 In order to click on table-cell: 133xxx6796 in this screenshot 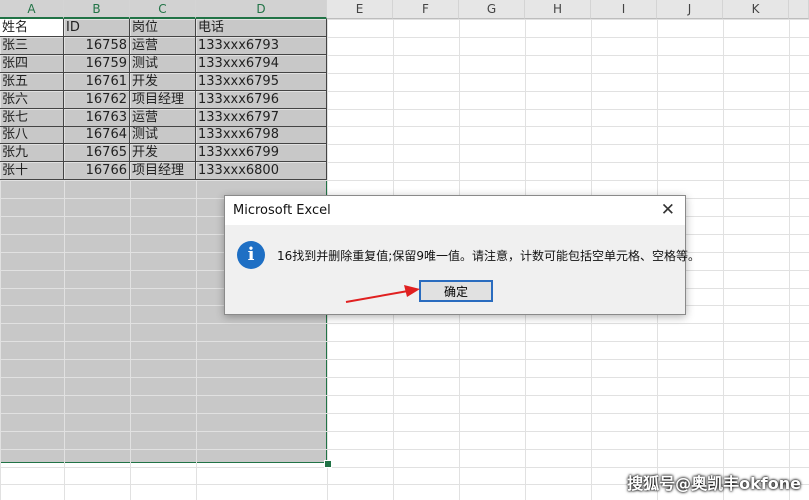, I will do `click(261, 99)`.